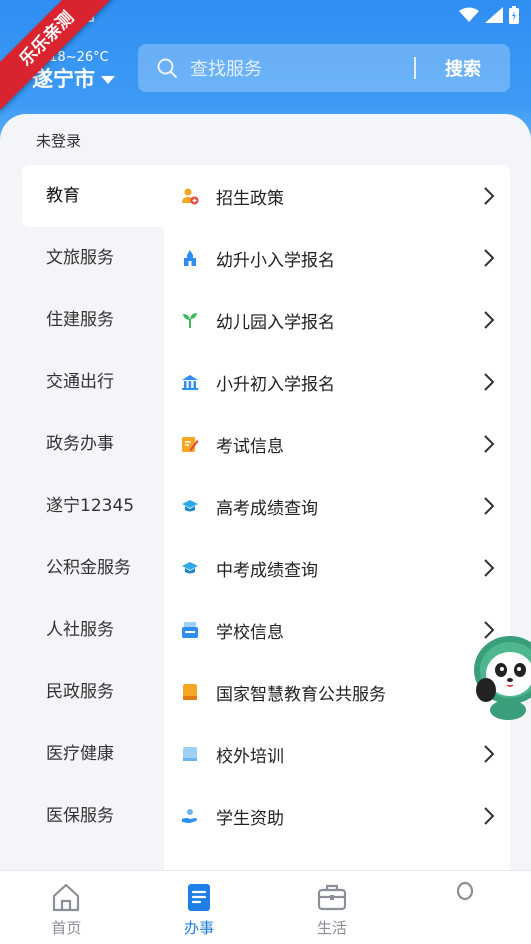  I want to click on tab-label: 首页, so click(66, 928).